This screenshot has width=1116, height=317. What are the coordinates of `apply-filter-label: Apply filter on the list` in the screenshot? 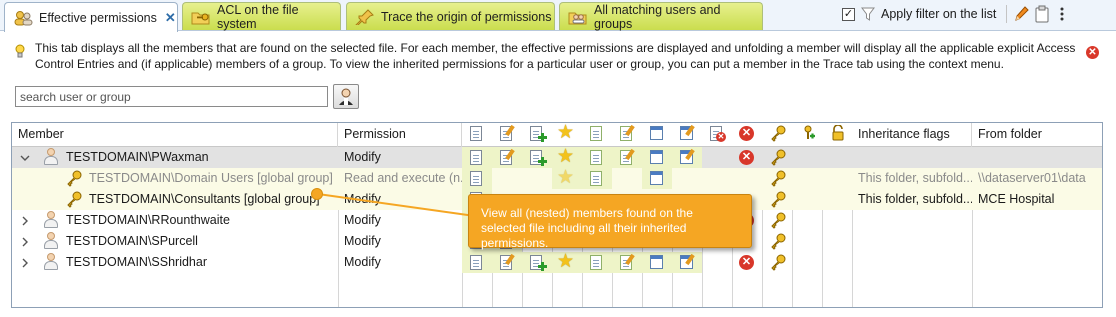 It's located at (938, 14).